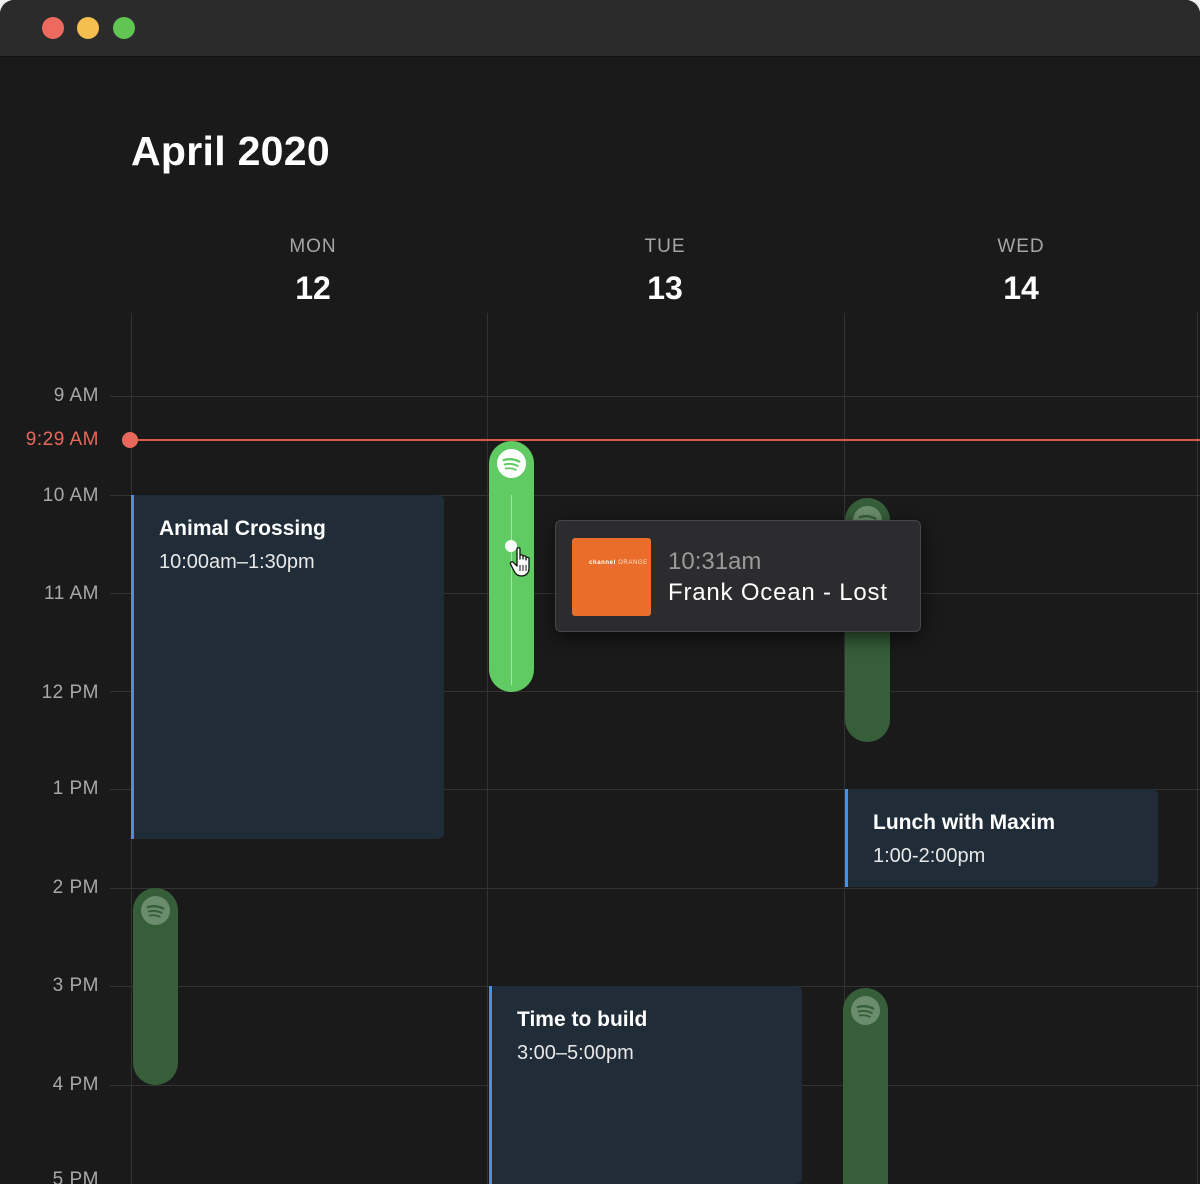  Describe the element at coordinates (130, 440) in the screenshot. I see `current-time-dot` at that location.